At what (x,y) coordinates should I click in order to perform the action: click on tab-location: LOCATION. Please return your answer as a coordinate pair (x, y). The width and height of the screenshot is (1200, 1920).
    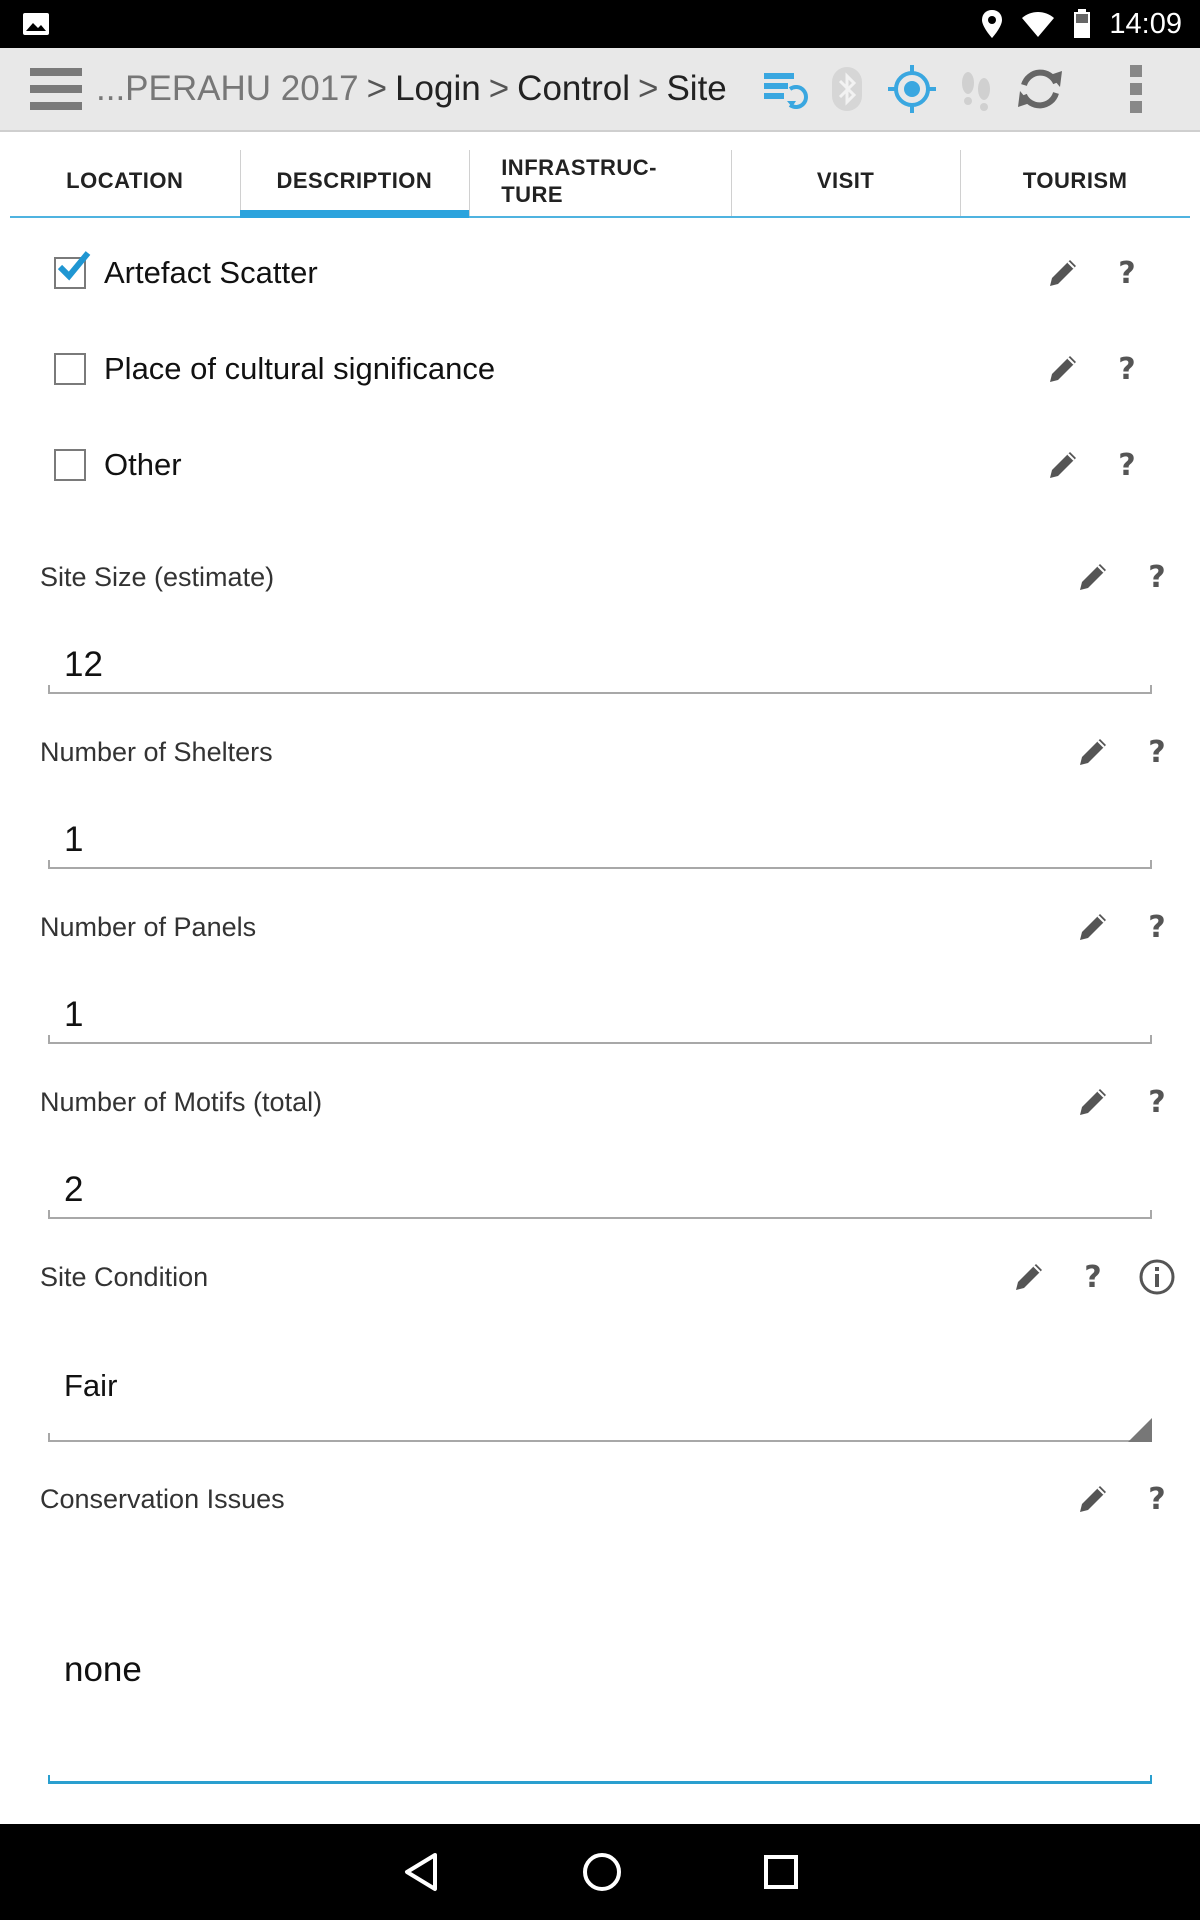
    Looking at the image, I should click on (125, 181).